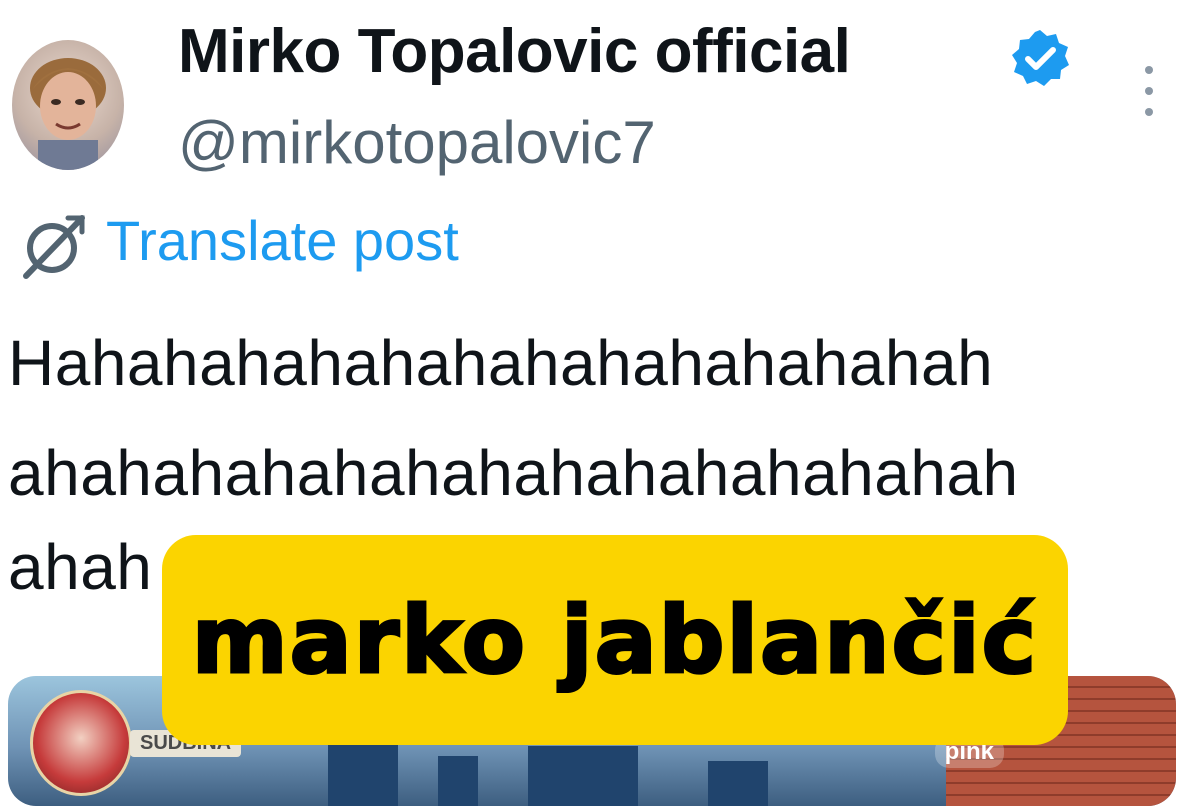 This screenshot has height=806, width=1200. Describe the element at coordinates (282, 240) in the screenshot. I see `translate-post-link: Translate post` at that location.